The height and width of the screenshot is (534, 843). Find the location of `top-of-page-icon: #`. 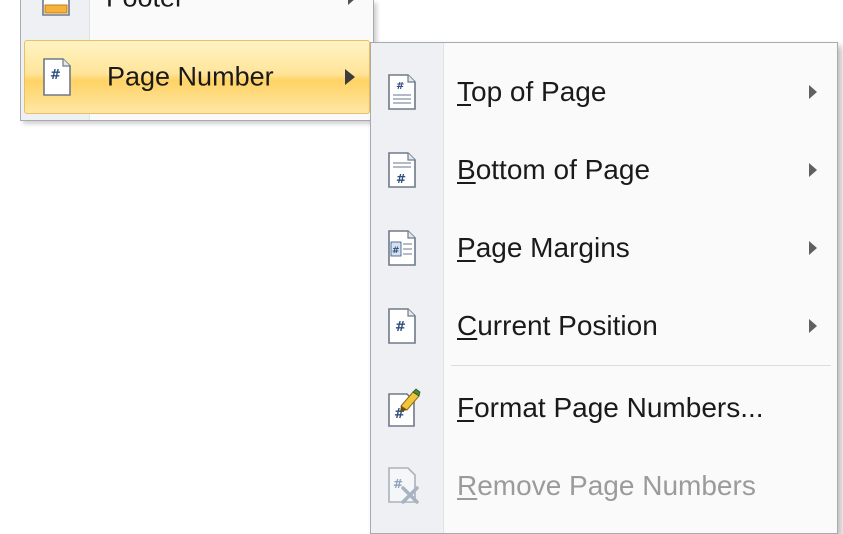

top-of-page-icon: # is located at coordinates (402, 92).